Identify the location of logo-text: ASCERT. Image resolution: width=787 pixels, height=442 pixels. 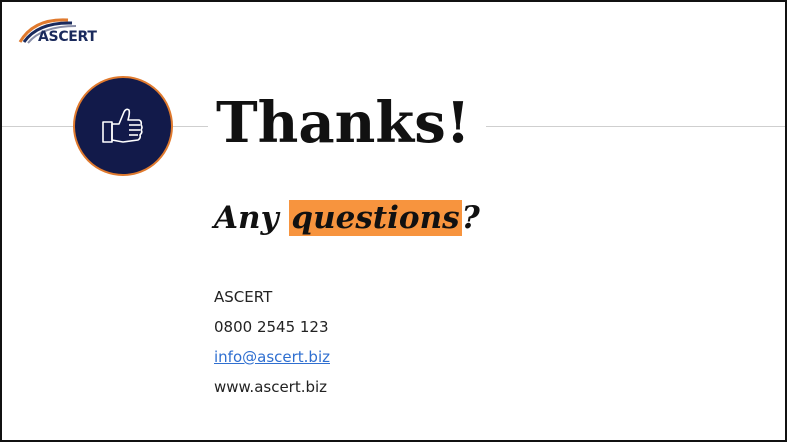
(67, 37).